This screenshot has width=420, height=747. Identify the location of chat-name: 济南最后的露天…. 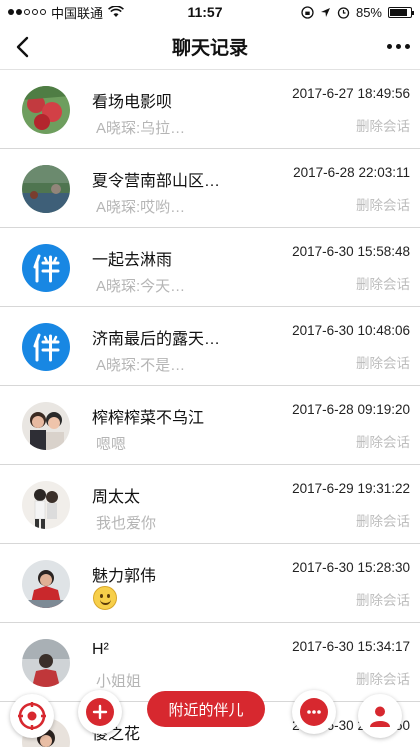
(156, 339).